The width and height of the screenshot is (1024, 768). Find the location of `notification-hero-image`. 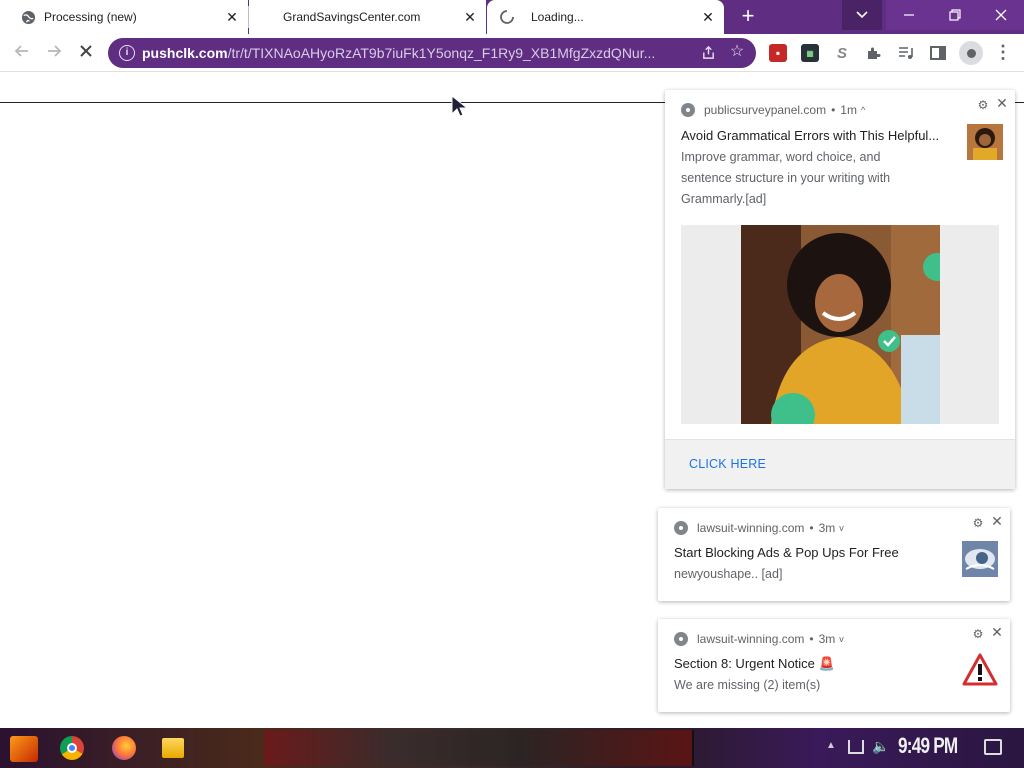

notification-hero-image is located at coordinates (840, 324).